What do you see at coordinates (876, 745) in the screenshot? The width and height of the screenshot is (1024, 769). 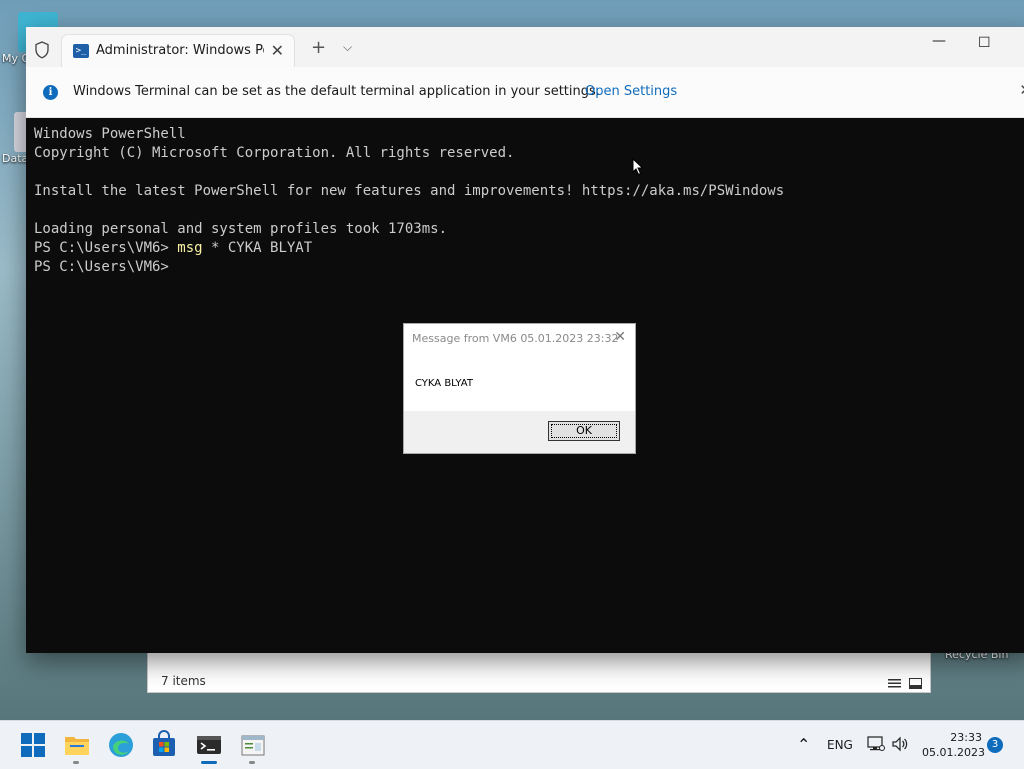 I see `network-icon` at bounding box center [876, 745].